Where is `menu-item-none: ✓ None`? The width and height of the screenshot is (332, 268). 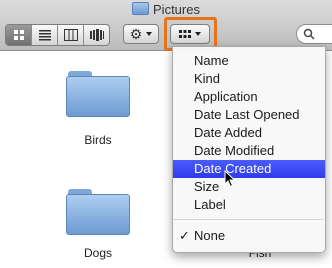
menu-item-none: ✓ None is located at coordinates (249, 236).